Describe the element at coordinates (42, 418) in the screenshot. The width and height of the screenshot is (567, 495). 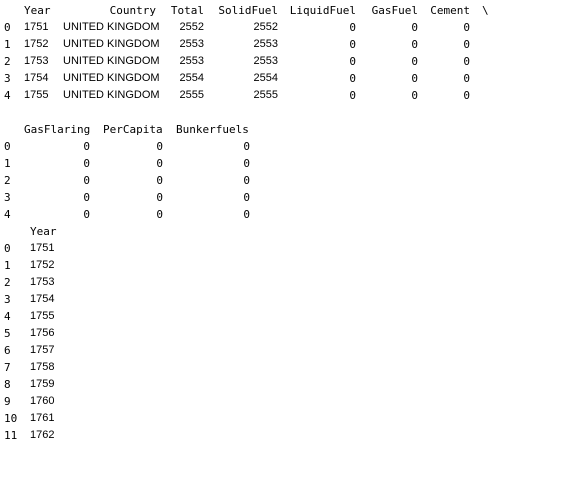
I see `cell-year: 1761` at that location.